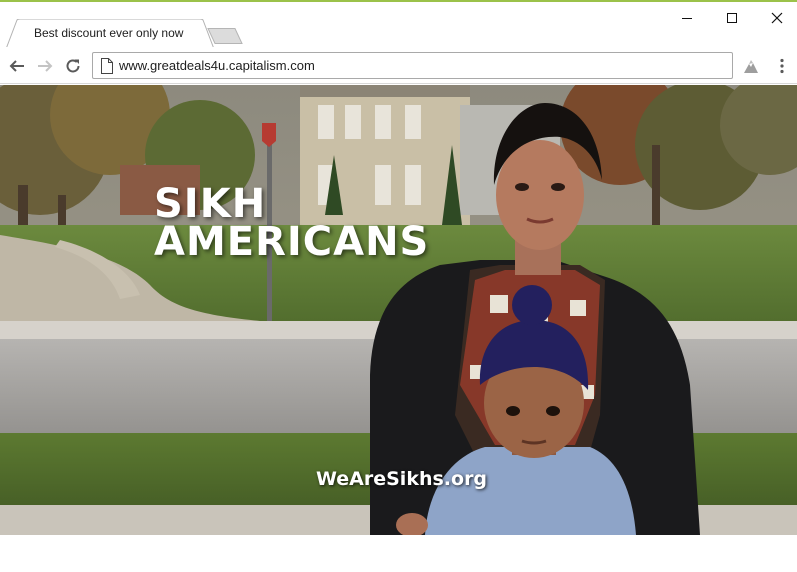  I want to click on page-bottom-blank, so click(398, 553).